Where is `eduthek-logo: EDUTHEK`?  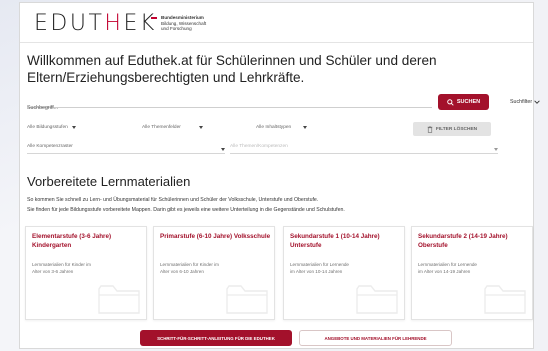 eduthek-logo: EDUTHEK is located at coordinates (95, 23).